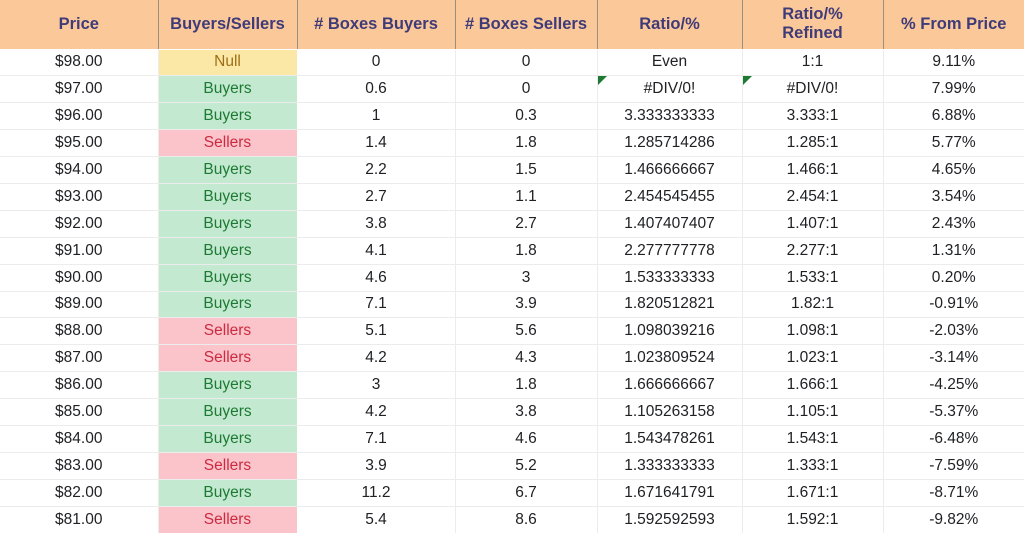 The width and height of the screenshot is (1024, 533). What do you see at coordinates (526, 89) in the screenshot?
I see `cell-boxes-sellers: 0` at bounding box center [526, 89].